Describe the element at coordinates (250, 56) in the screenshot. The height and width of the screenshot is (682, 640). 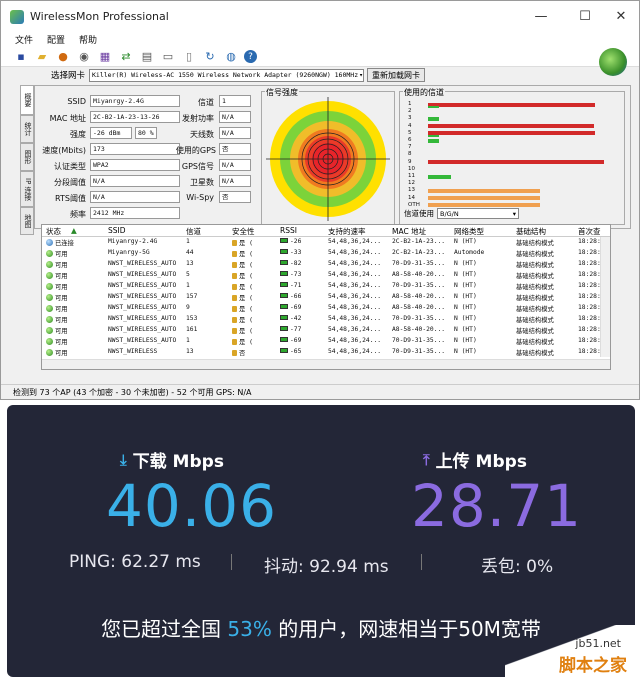
I see `help-icon: ?` at that location.